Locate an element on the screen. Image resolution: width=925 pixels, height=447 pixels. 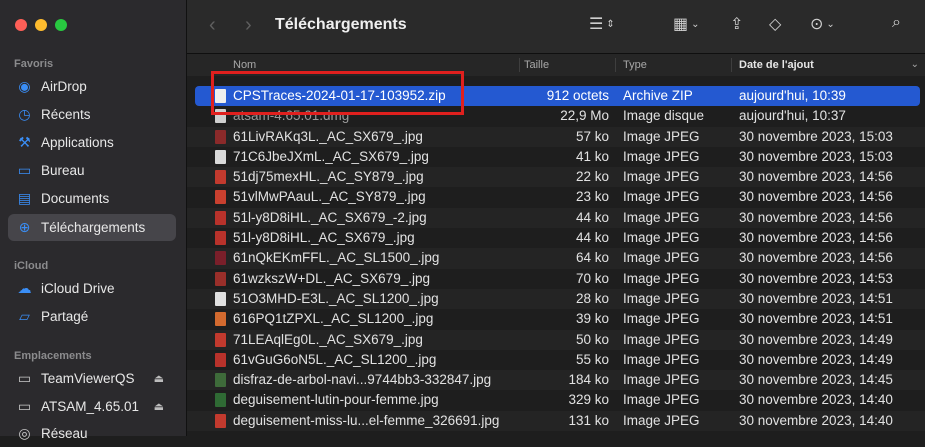
sidebar-item-teamviewerqs: ▭ TeamViewerQS ⏏ is located at coordinates (92, 378).